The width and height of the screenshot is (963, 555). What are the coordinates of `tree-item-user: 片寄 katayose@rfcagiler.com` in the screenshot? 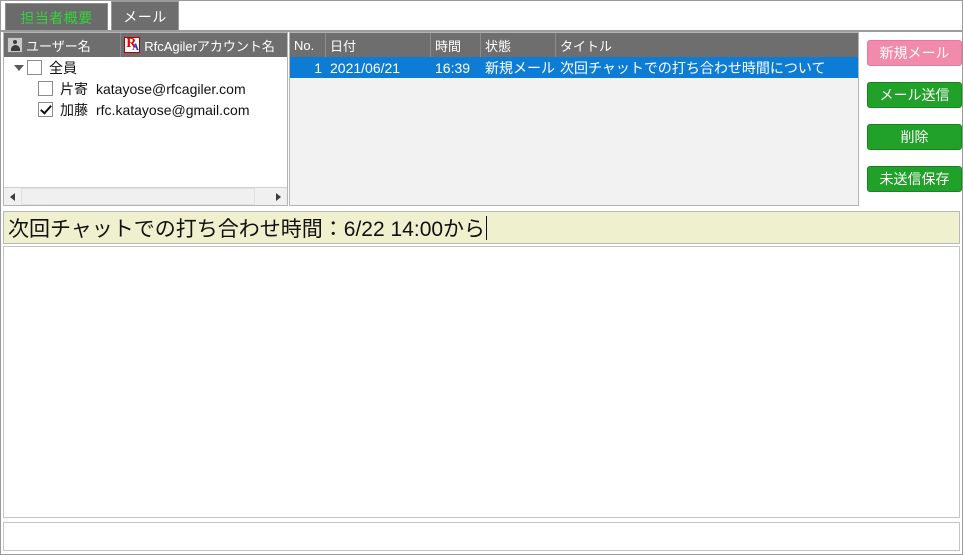 It's located at (145, 88).